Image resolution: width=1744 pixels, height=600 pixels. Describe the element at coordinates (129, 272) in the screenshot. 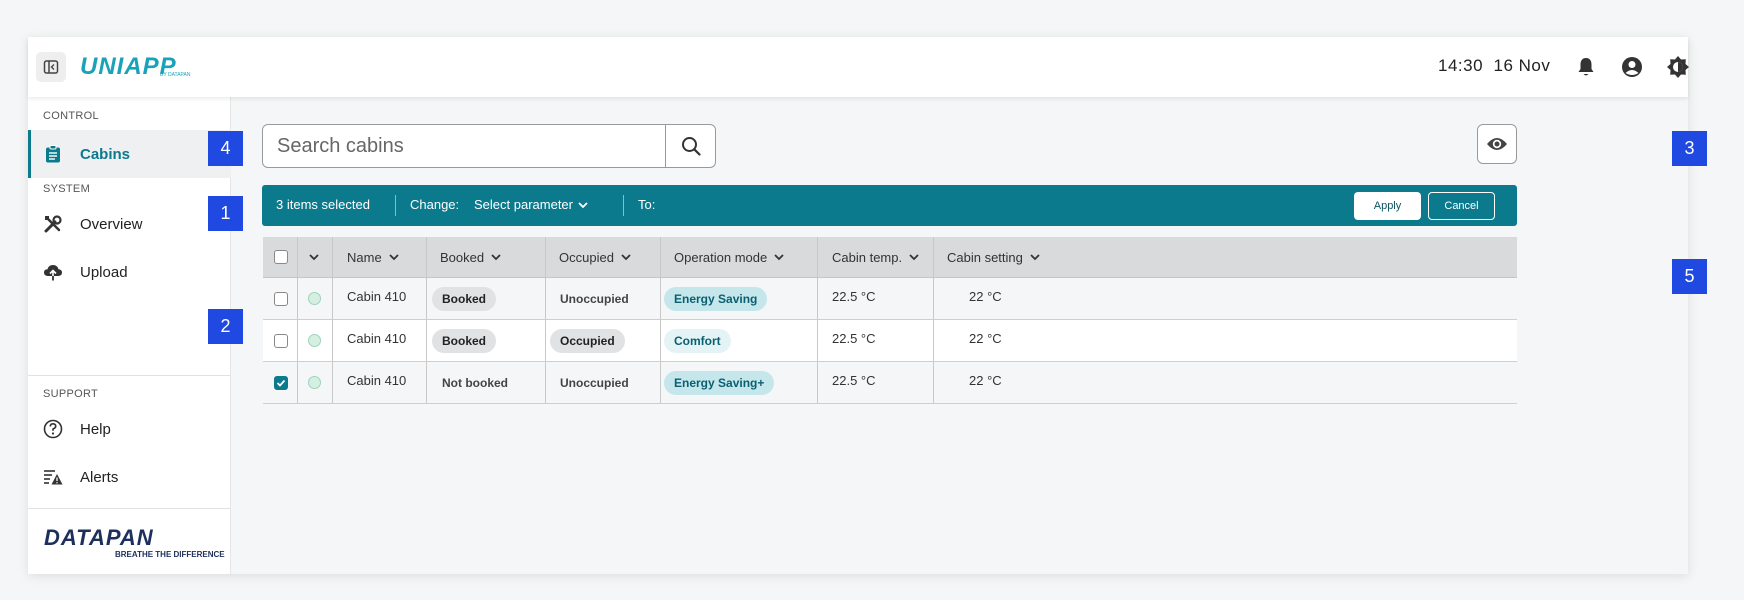

I see `sidebar-item-upload: Upload` at that location.